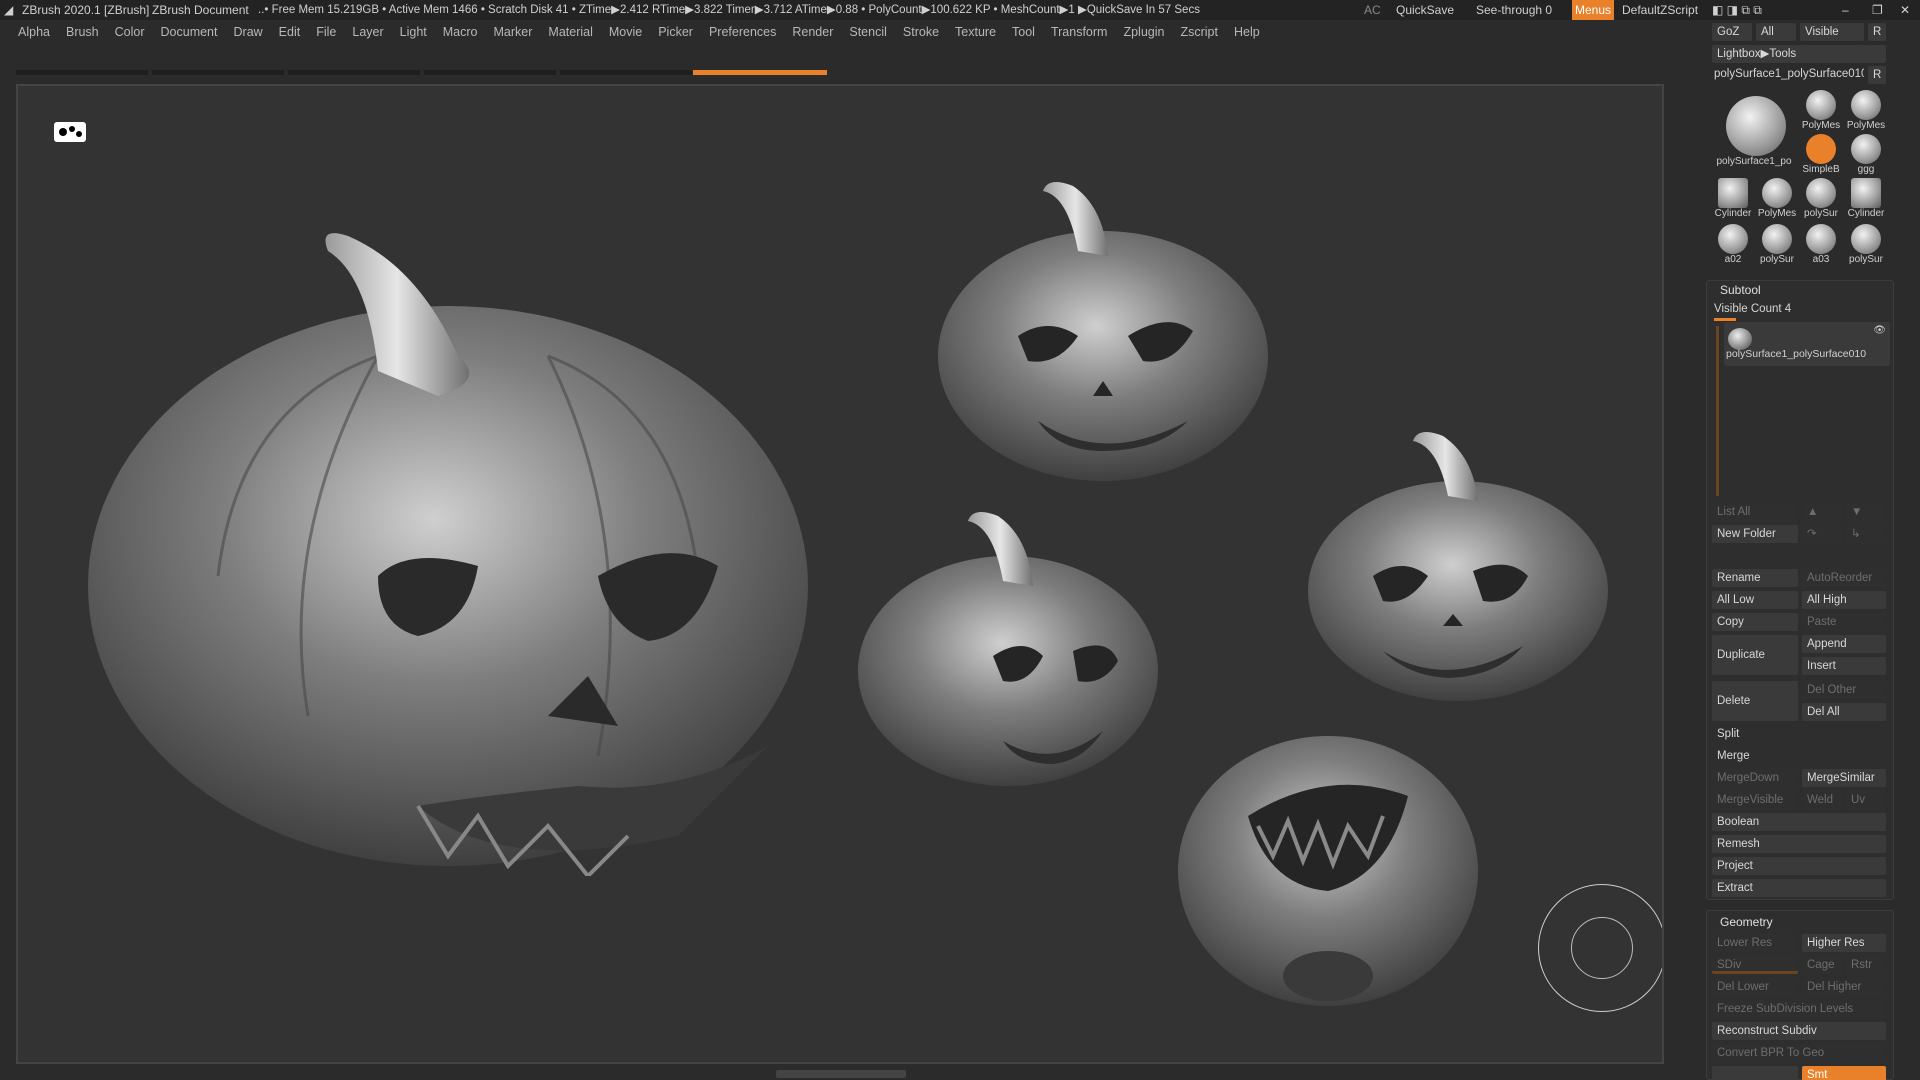 Image resolution: width=1920 pixels, height=1080 pixels. I want to click on view-mode-icon, so click(70, 132).